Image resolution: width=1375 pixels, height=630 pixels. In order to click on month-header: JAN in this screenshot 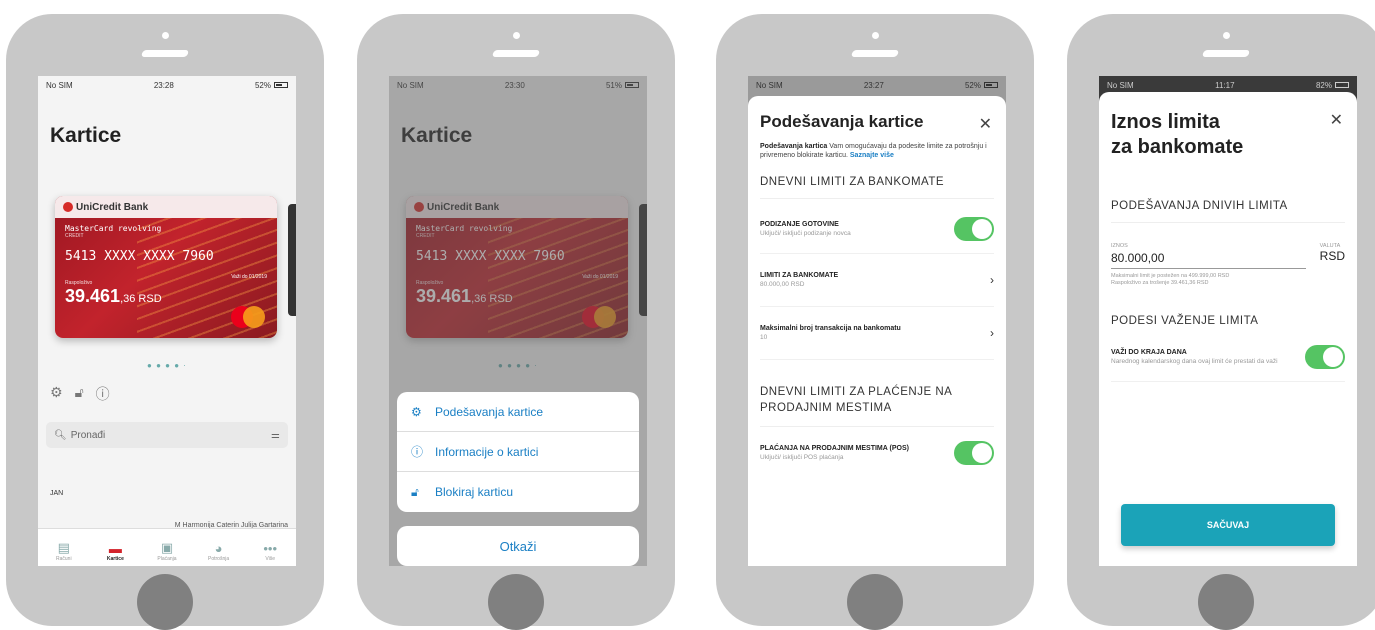, I will do `click(57, 493)`.